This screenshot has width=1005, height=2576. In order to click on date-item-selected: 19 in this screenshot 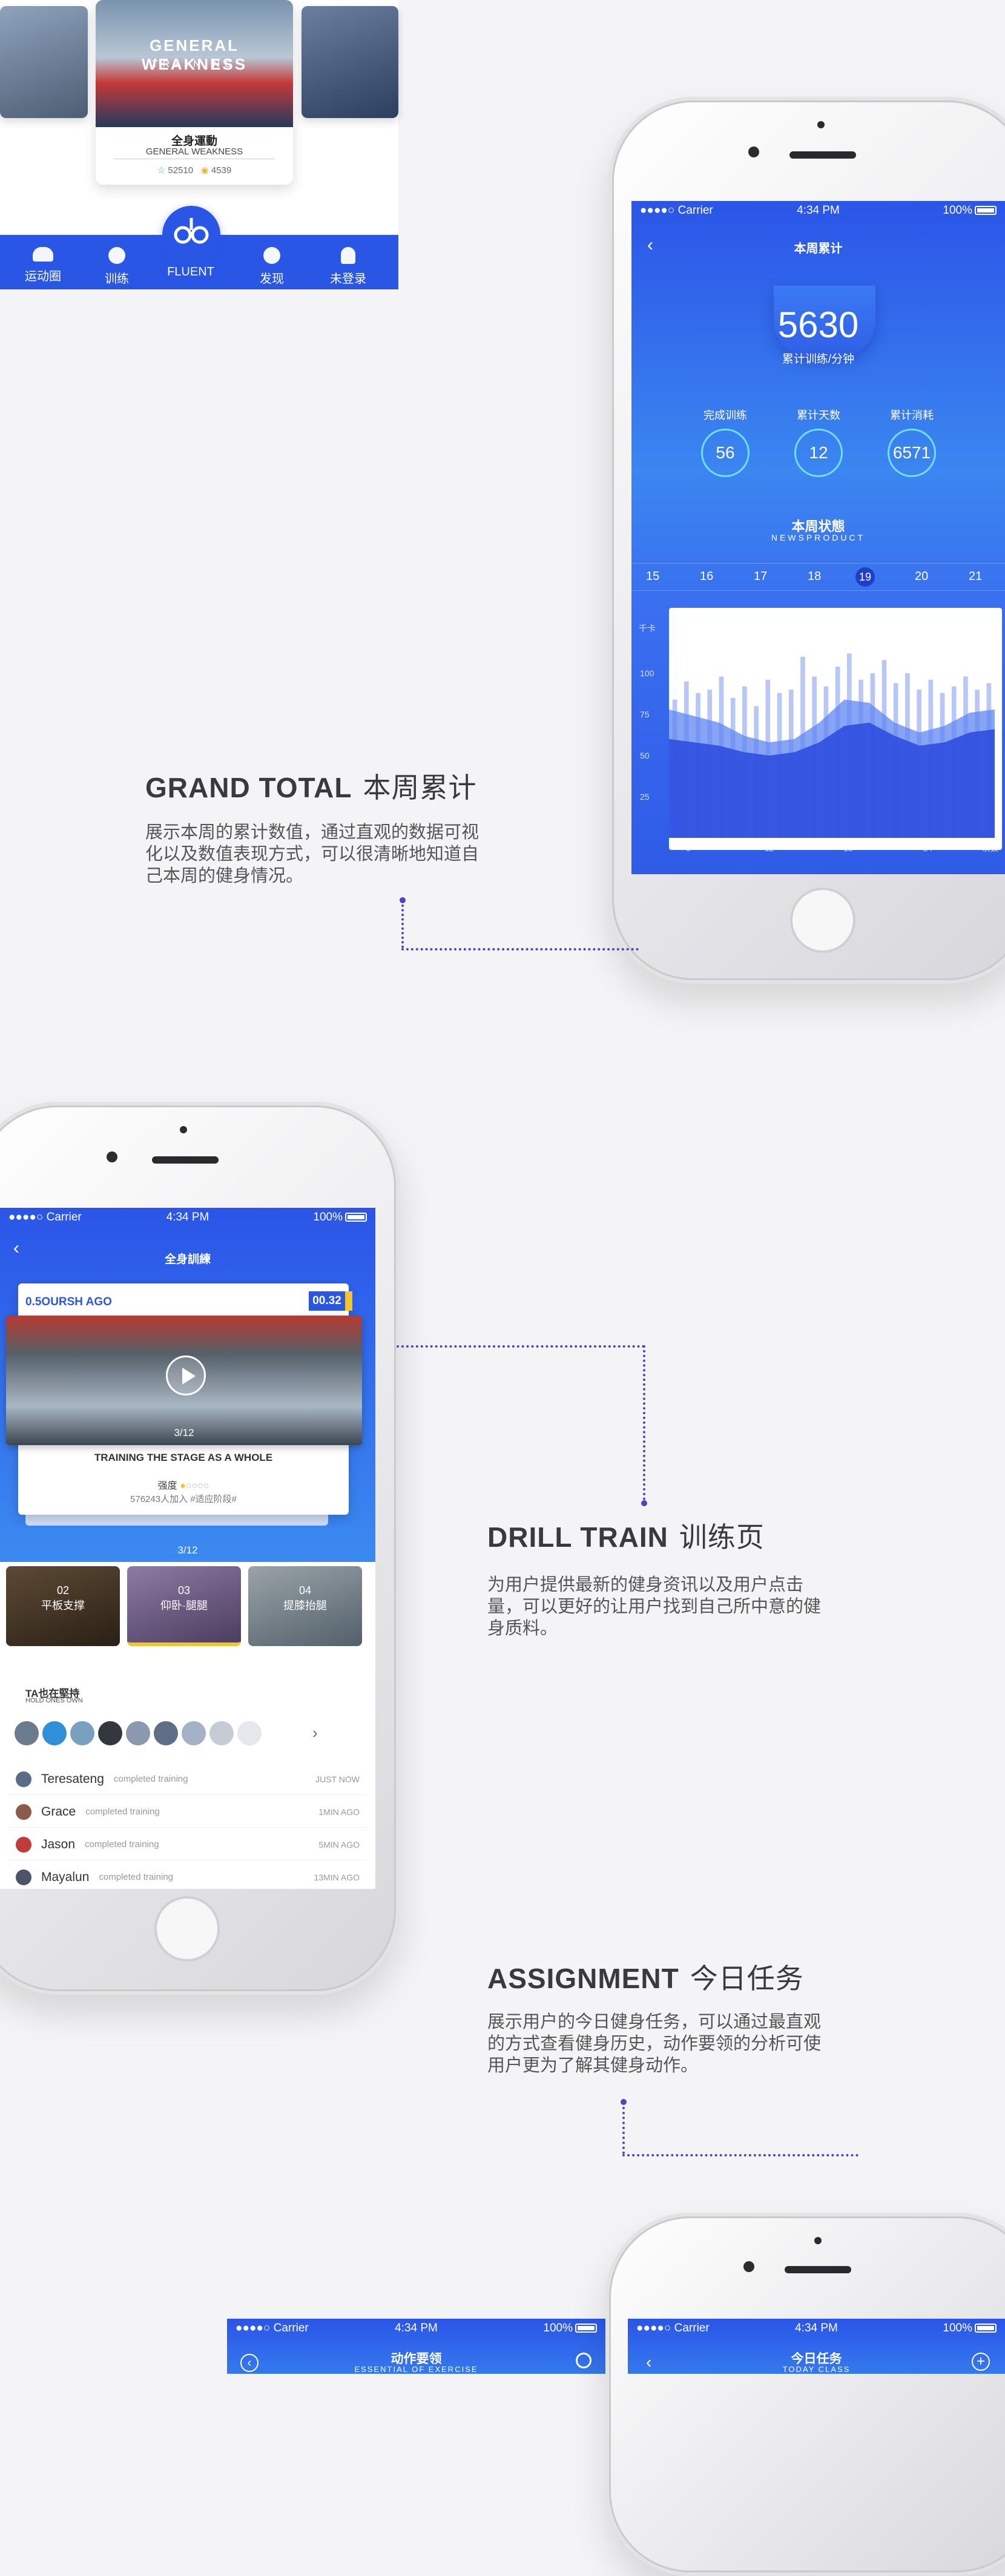, I will do `click(865, 577)`.